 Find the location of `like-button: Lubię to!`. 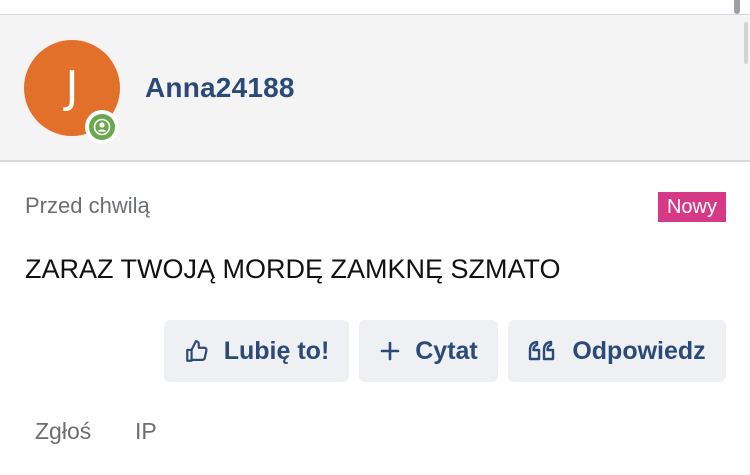

like-button: Lubię to! is located at coordinates (256, 351).